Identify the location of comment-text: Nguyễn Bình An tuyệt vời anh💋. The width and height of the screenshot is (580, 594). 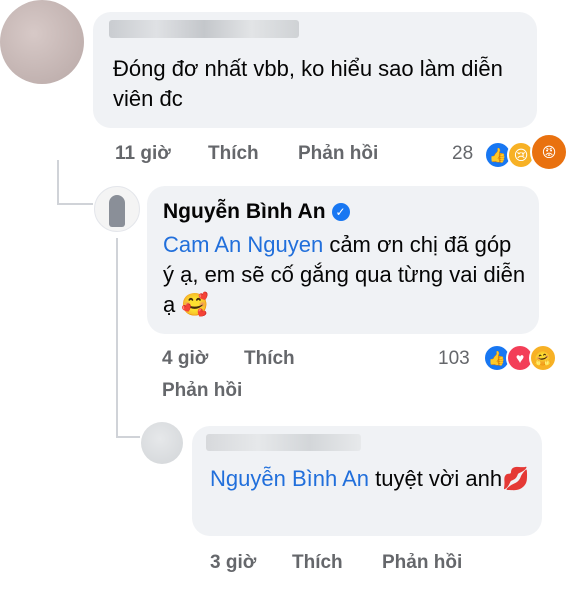
(370, 479).